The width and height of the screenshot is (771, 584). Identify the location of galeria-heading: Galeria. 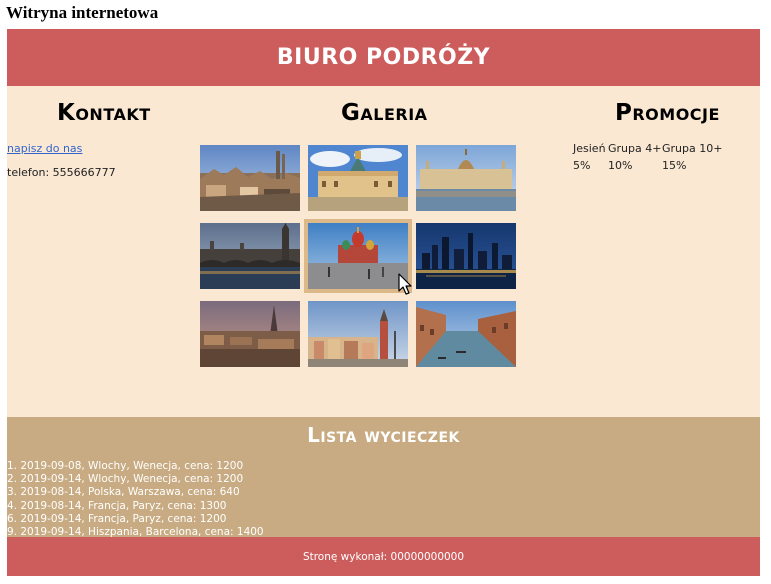
(384, 113).